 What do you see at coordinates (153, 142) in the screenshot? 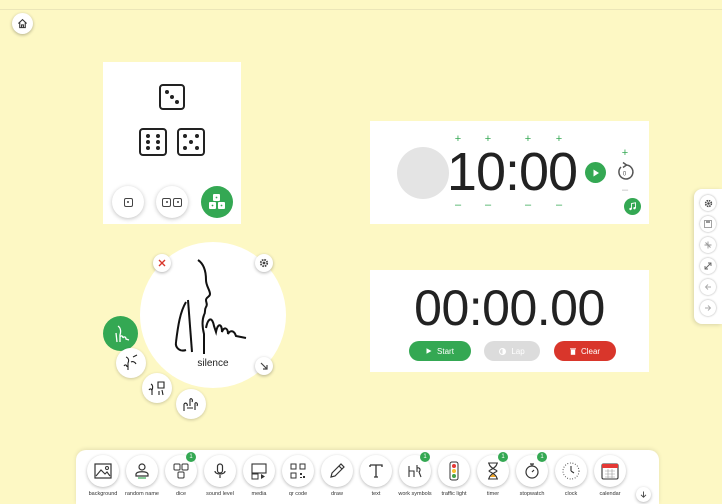
I see `die-bottom-left` at bounding box center [153, 142].